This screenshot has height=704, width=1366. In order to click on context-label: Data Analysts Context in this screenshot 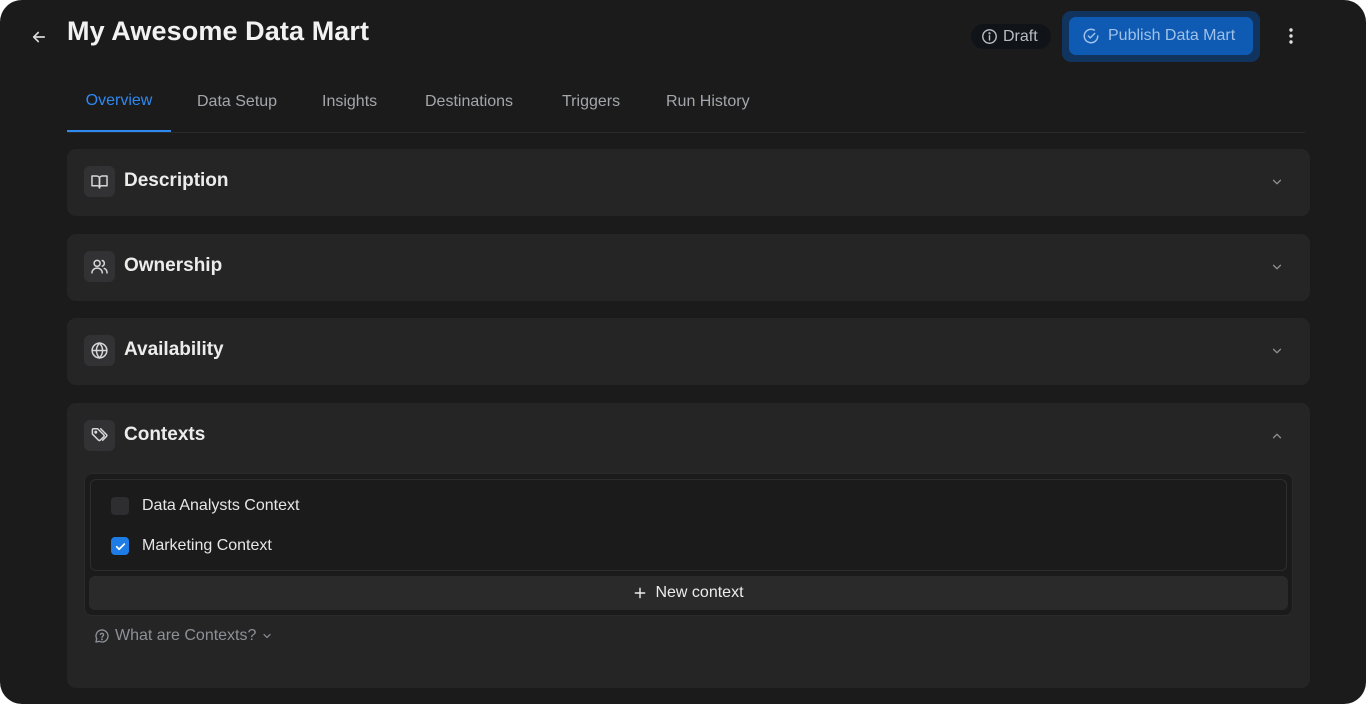, I will do `click(221, 505)`.